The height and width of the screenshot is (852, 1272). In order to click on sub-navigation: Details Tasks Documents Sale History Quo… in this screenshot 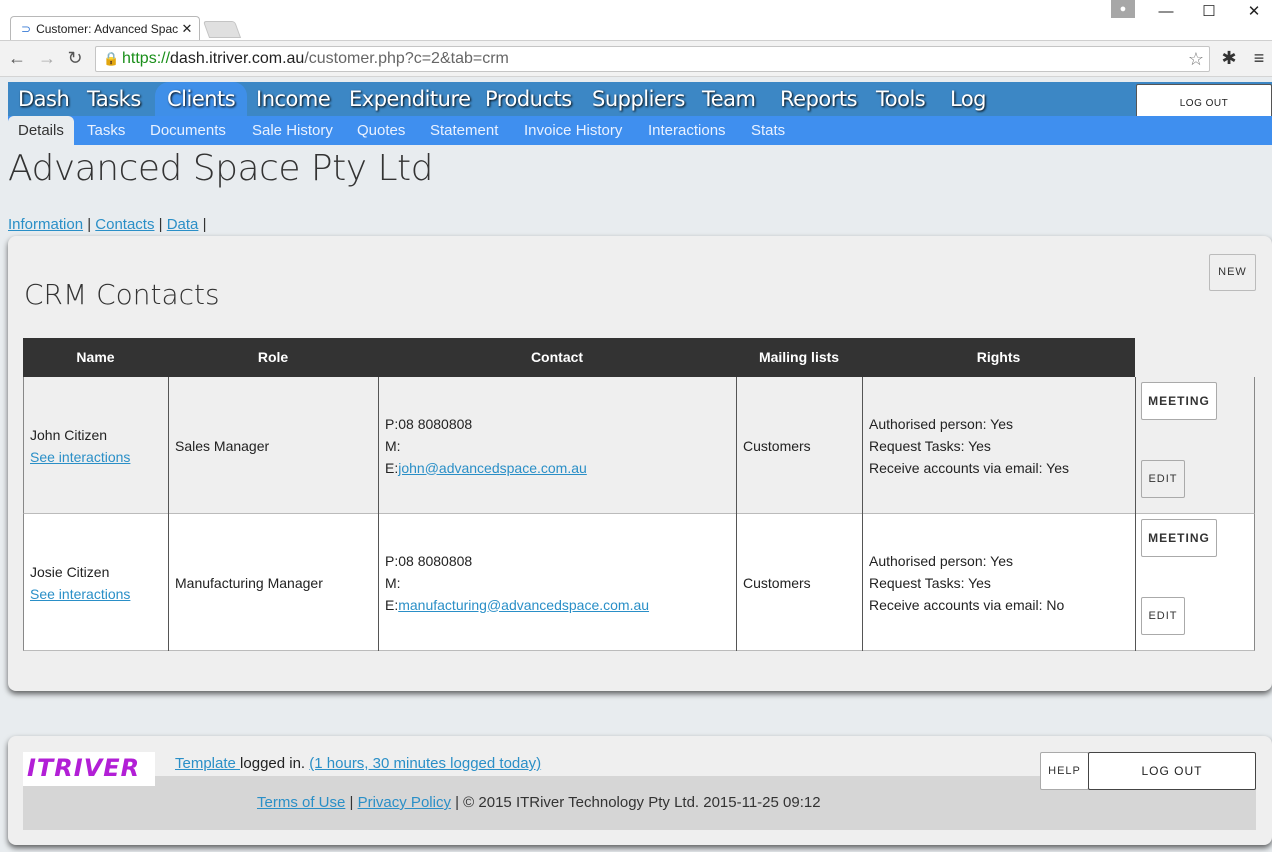, I will do `click(640, 130)`.